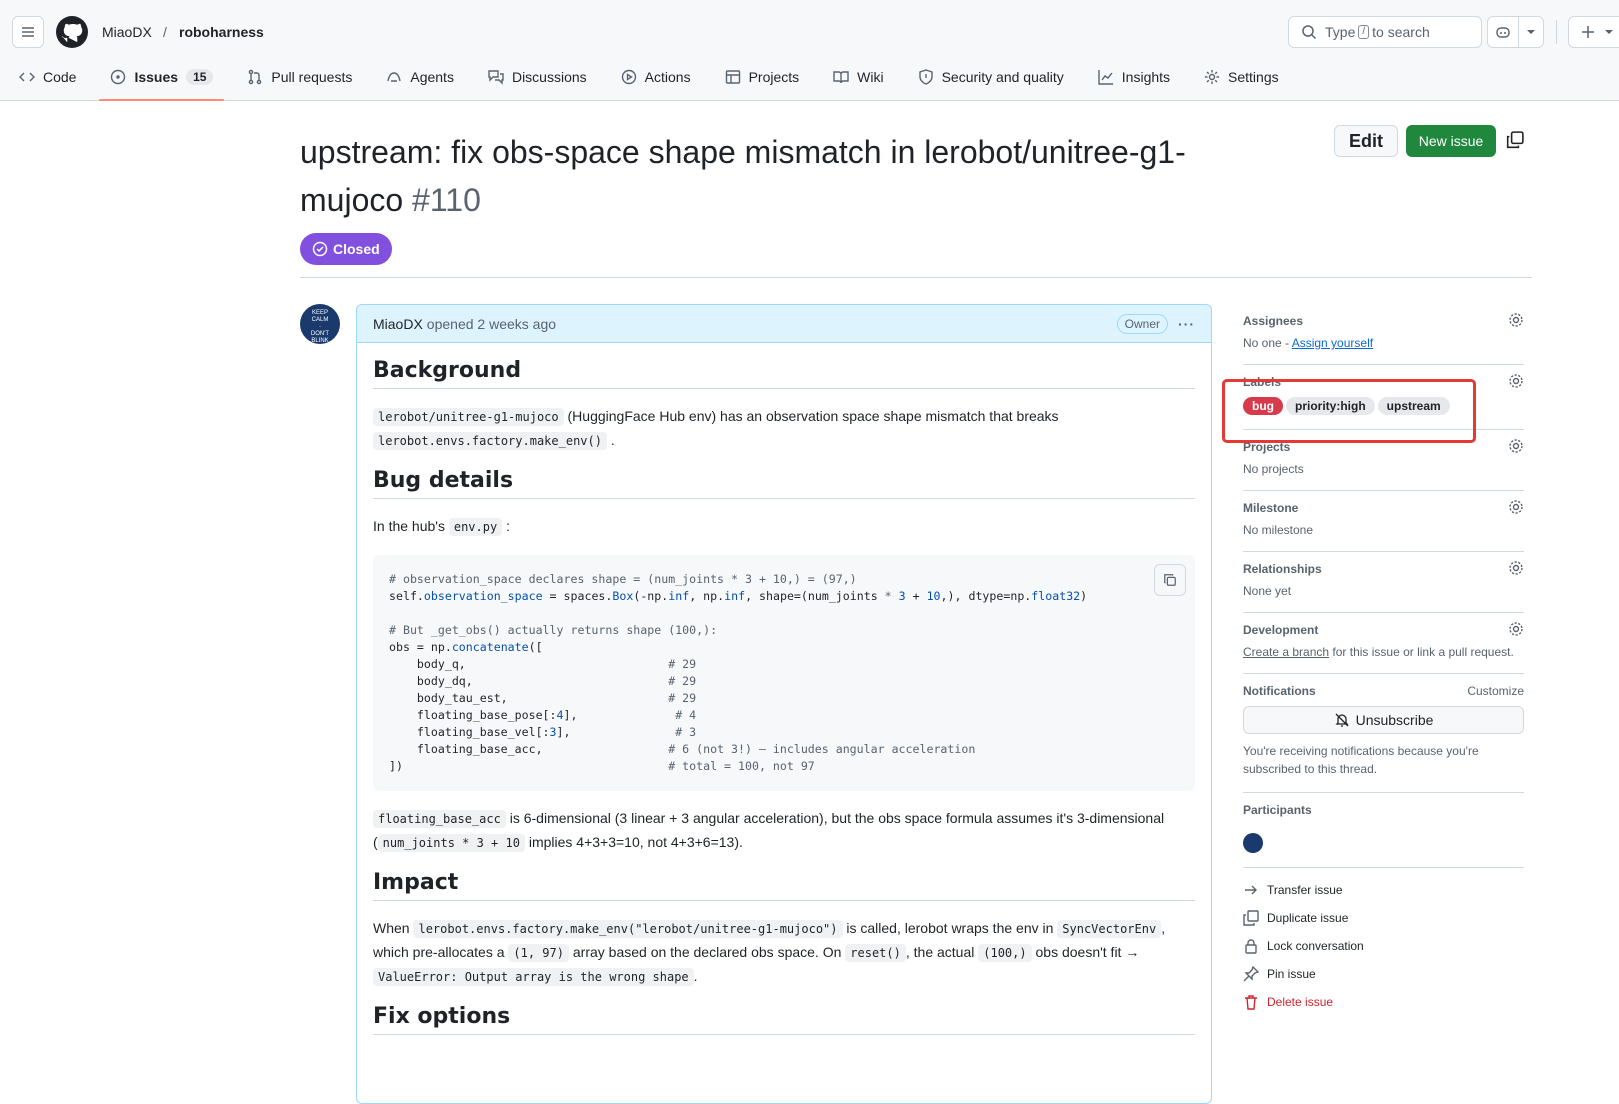 The width and height of the screenshot is (1619, 1104). Describe the element at coordinates (1105, 77) in the screenshot. I see `graph-icon` at that location.